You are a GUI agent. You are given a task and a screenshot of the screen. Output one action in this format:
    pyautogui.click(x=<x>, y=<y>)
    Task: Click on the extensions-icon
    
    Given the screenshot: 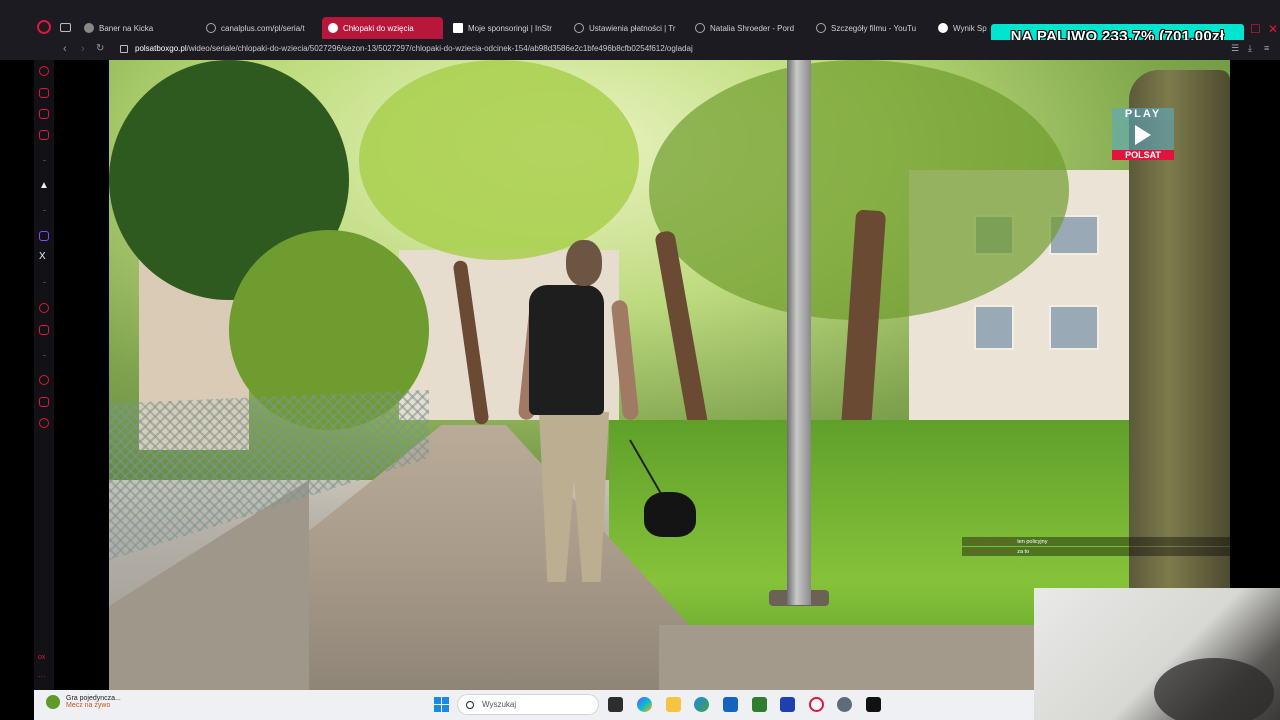 What is the action you would take?
    pyautogui.click(x=44, y=402)
    